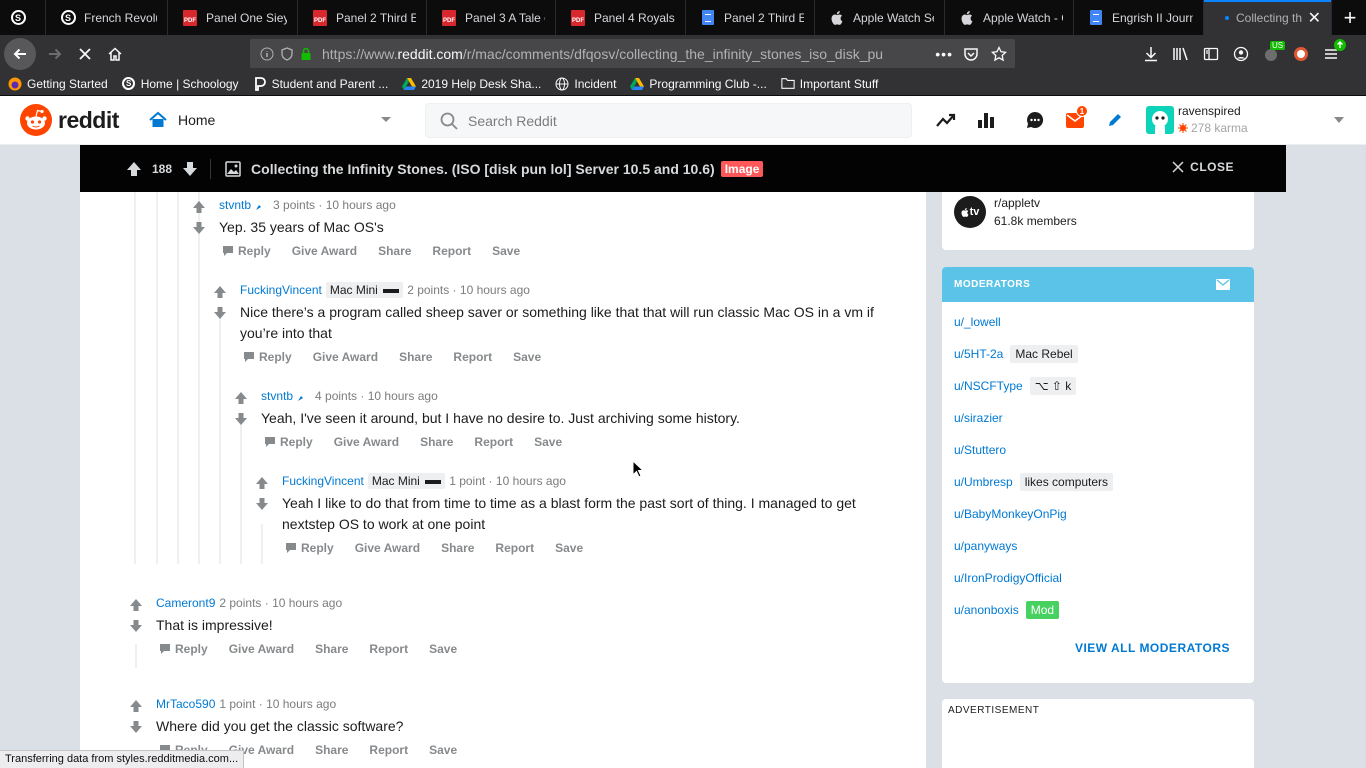  Describe the element at coordinates (1251, 120) in the screenshot. I see `user-dropdown: ravenspired 278 karma` at that location.